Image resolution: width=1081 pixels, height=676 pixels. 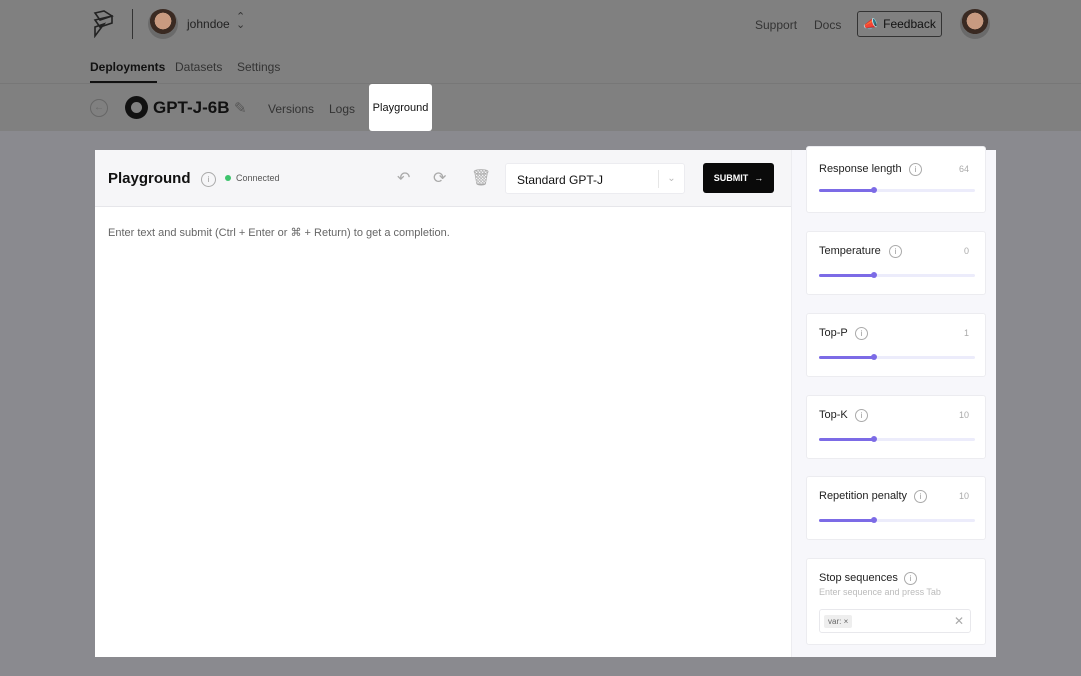 I want to click on status-text: Connected, so click(x=258, y=178).